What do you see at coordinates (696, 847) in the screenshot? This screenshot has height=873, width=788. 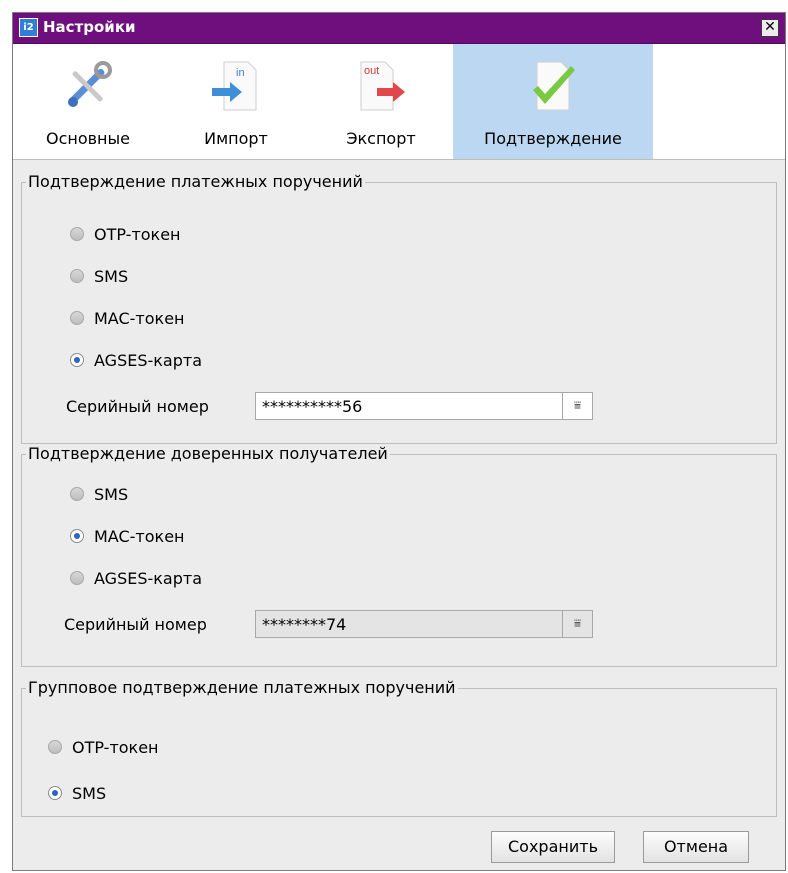 I see `cancel-button: Отмена` at bounding box center [696, 847].